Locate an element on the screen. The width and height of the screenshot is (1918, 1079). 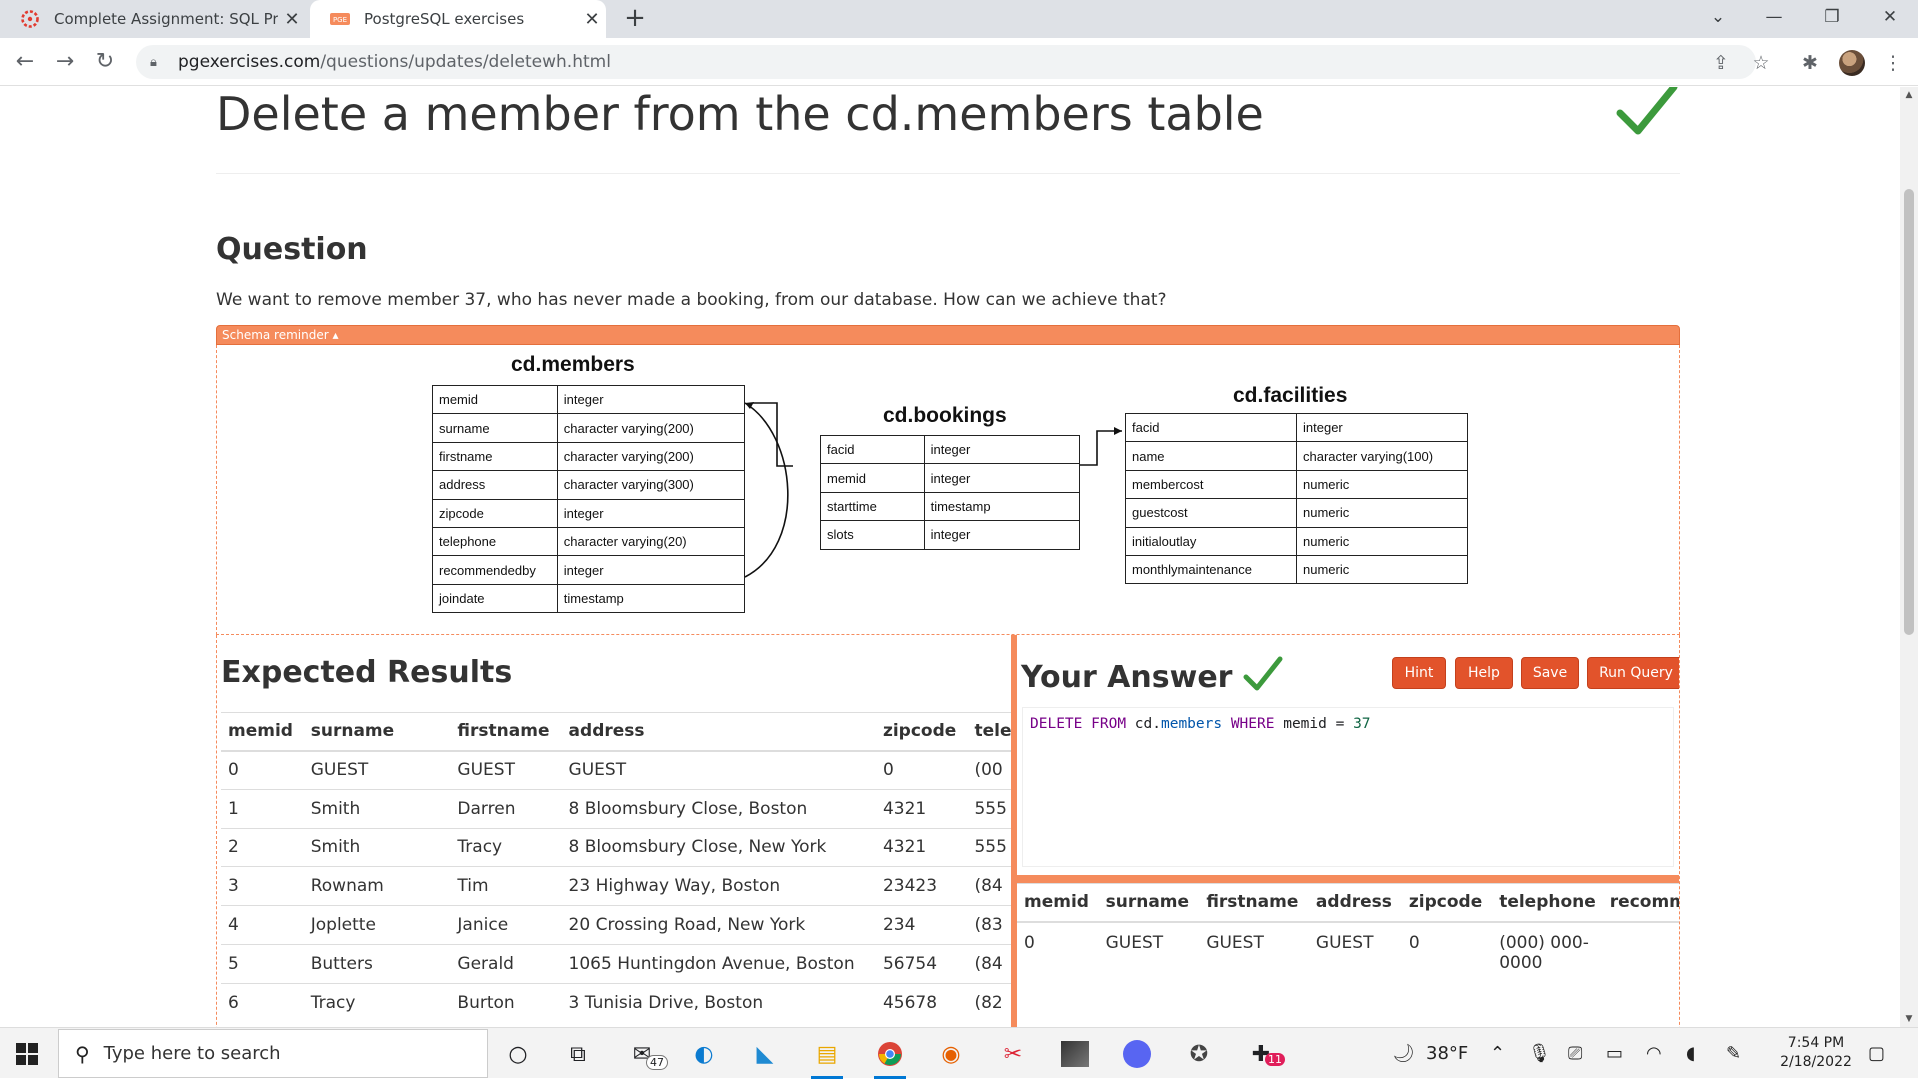
tab-postgresql-exercises: PGE PostgreSQL exercises ✕ is located at coordinates (458, 19).